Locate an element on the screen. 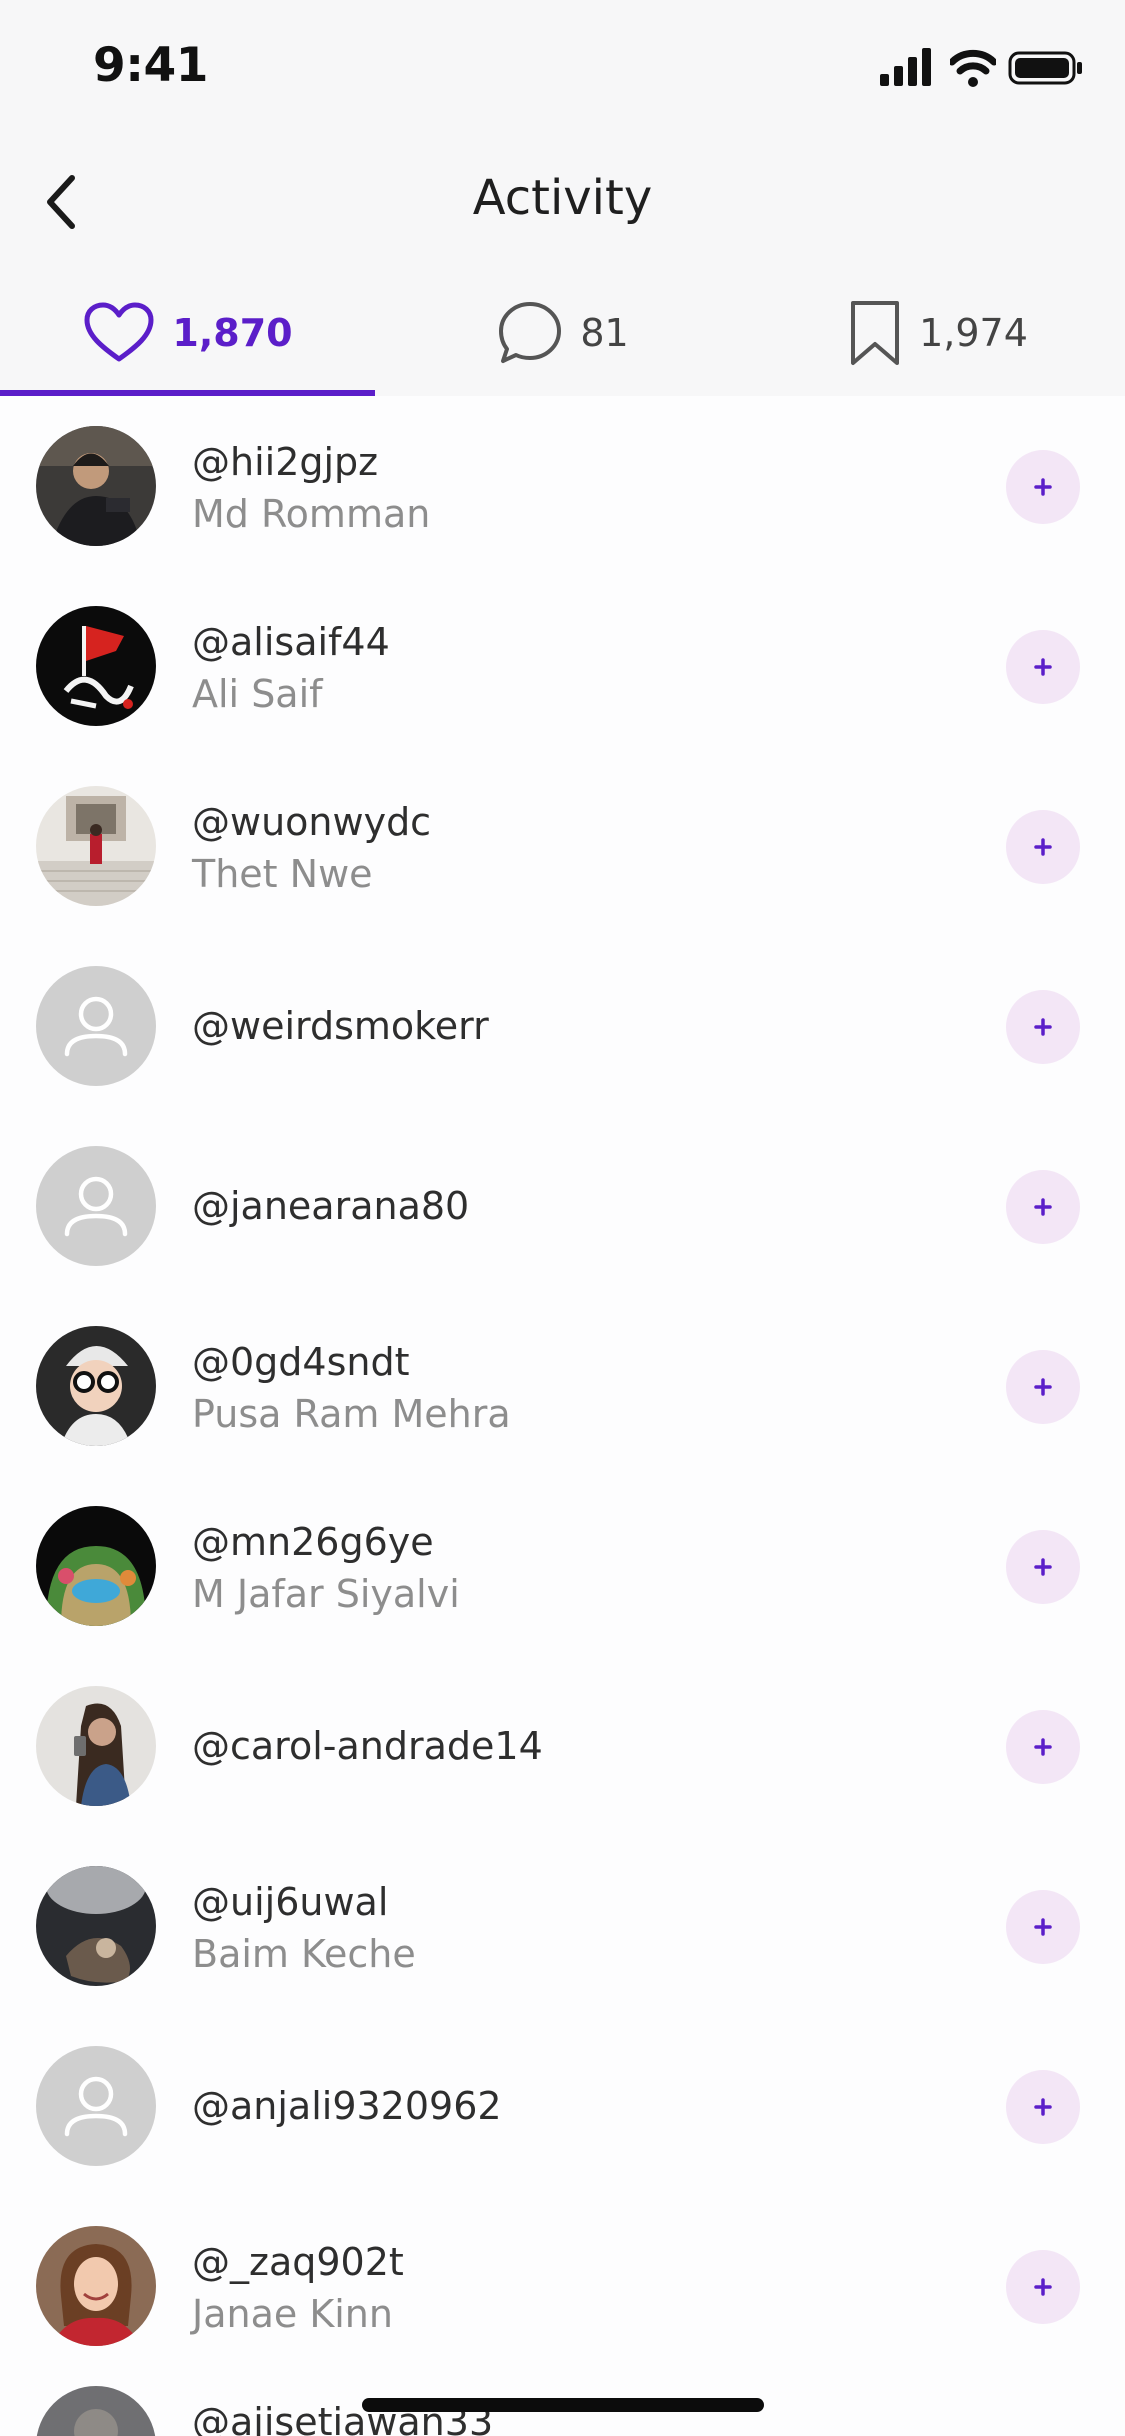  username: @_zaq902t is located at coordinates (298, 2262).